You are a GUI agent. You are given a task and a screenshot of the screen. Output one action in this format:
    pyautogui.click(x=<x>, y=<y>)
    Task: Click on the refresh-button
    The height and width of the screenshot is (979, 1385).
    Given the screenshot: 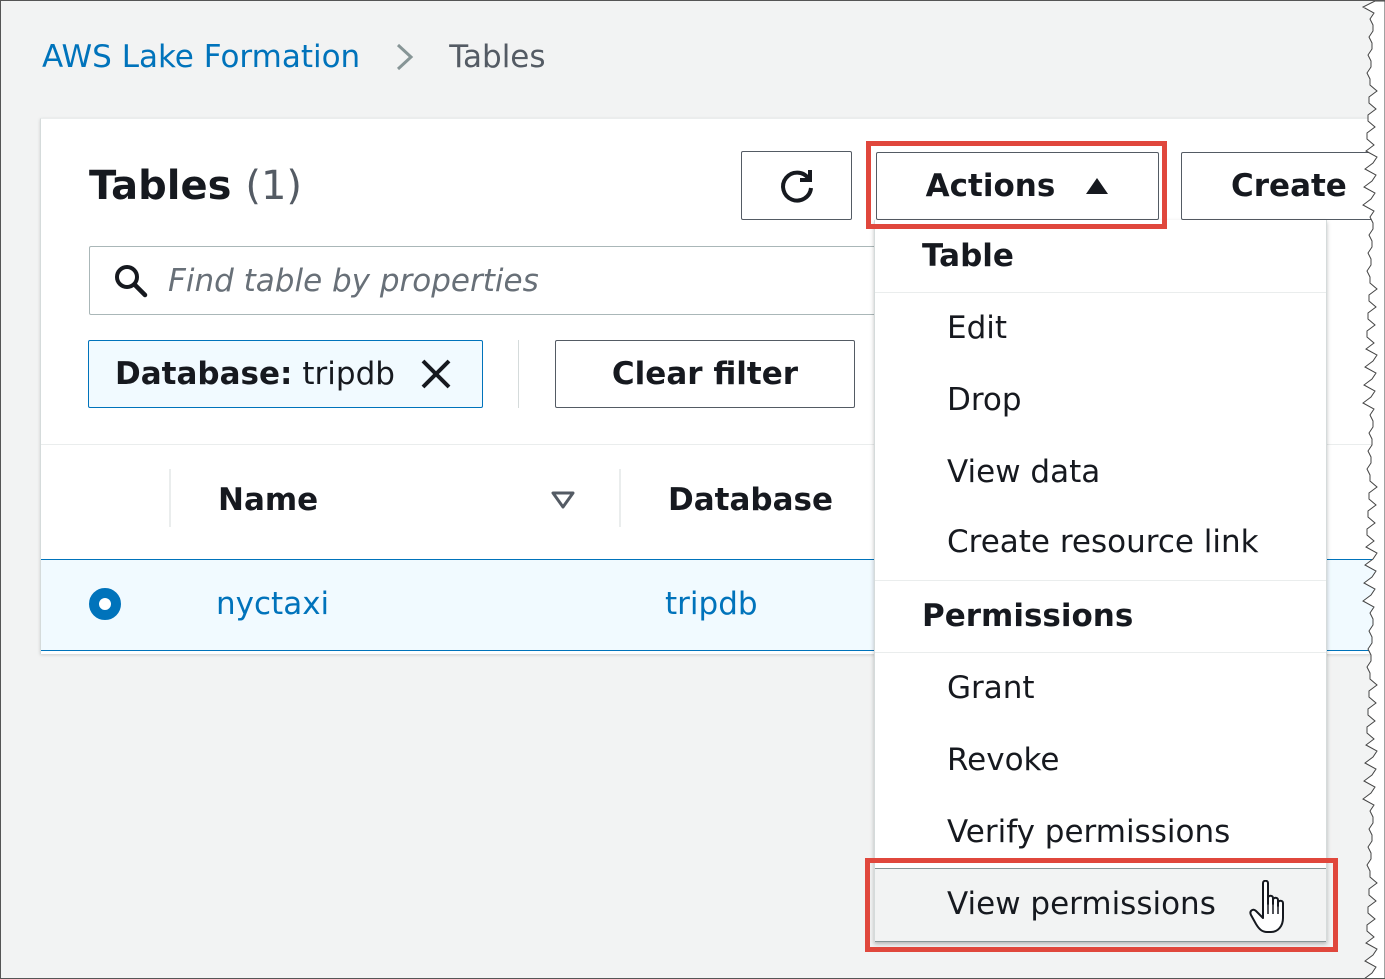 What is the action you would take?
    pyautogui.click(x=796, y=185)
    